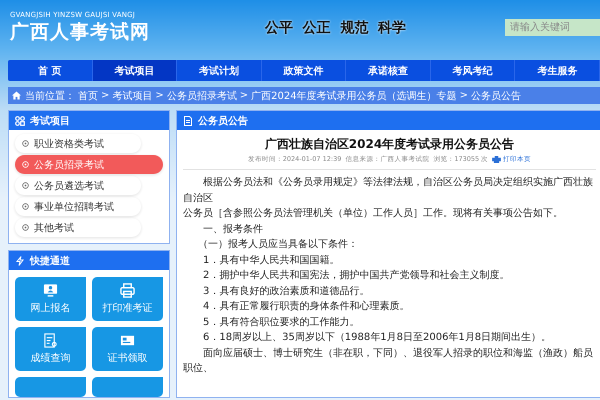 This screenshot has height=400, width=600. What do you see at coordinates (50, 121) in the screenshot?
I see `panel-title: 考试项目` at bounding box center [50, 121].